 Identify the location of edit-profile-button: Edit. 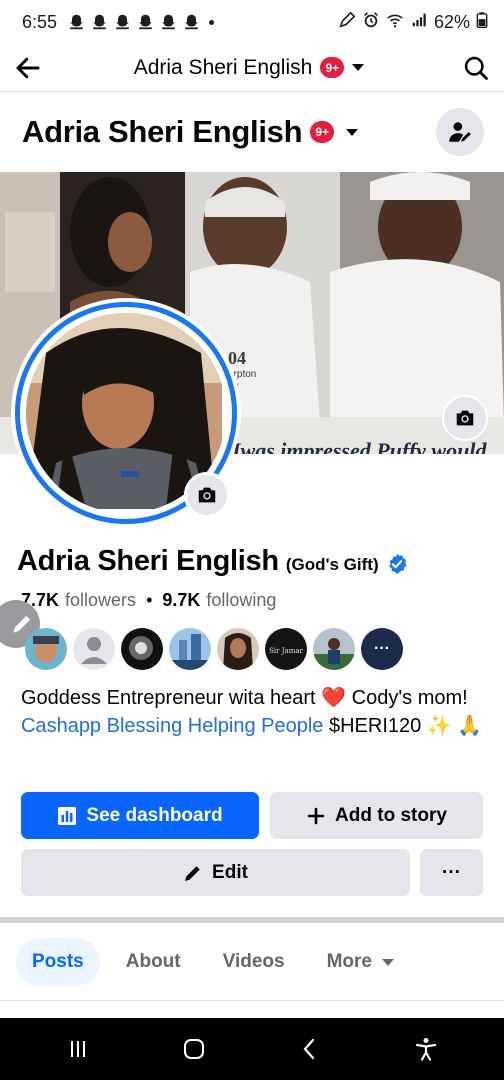
(215, 872).